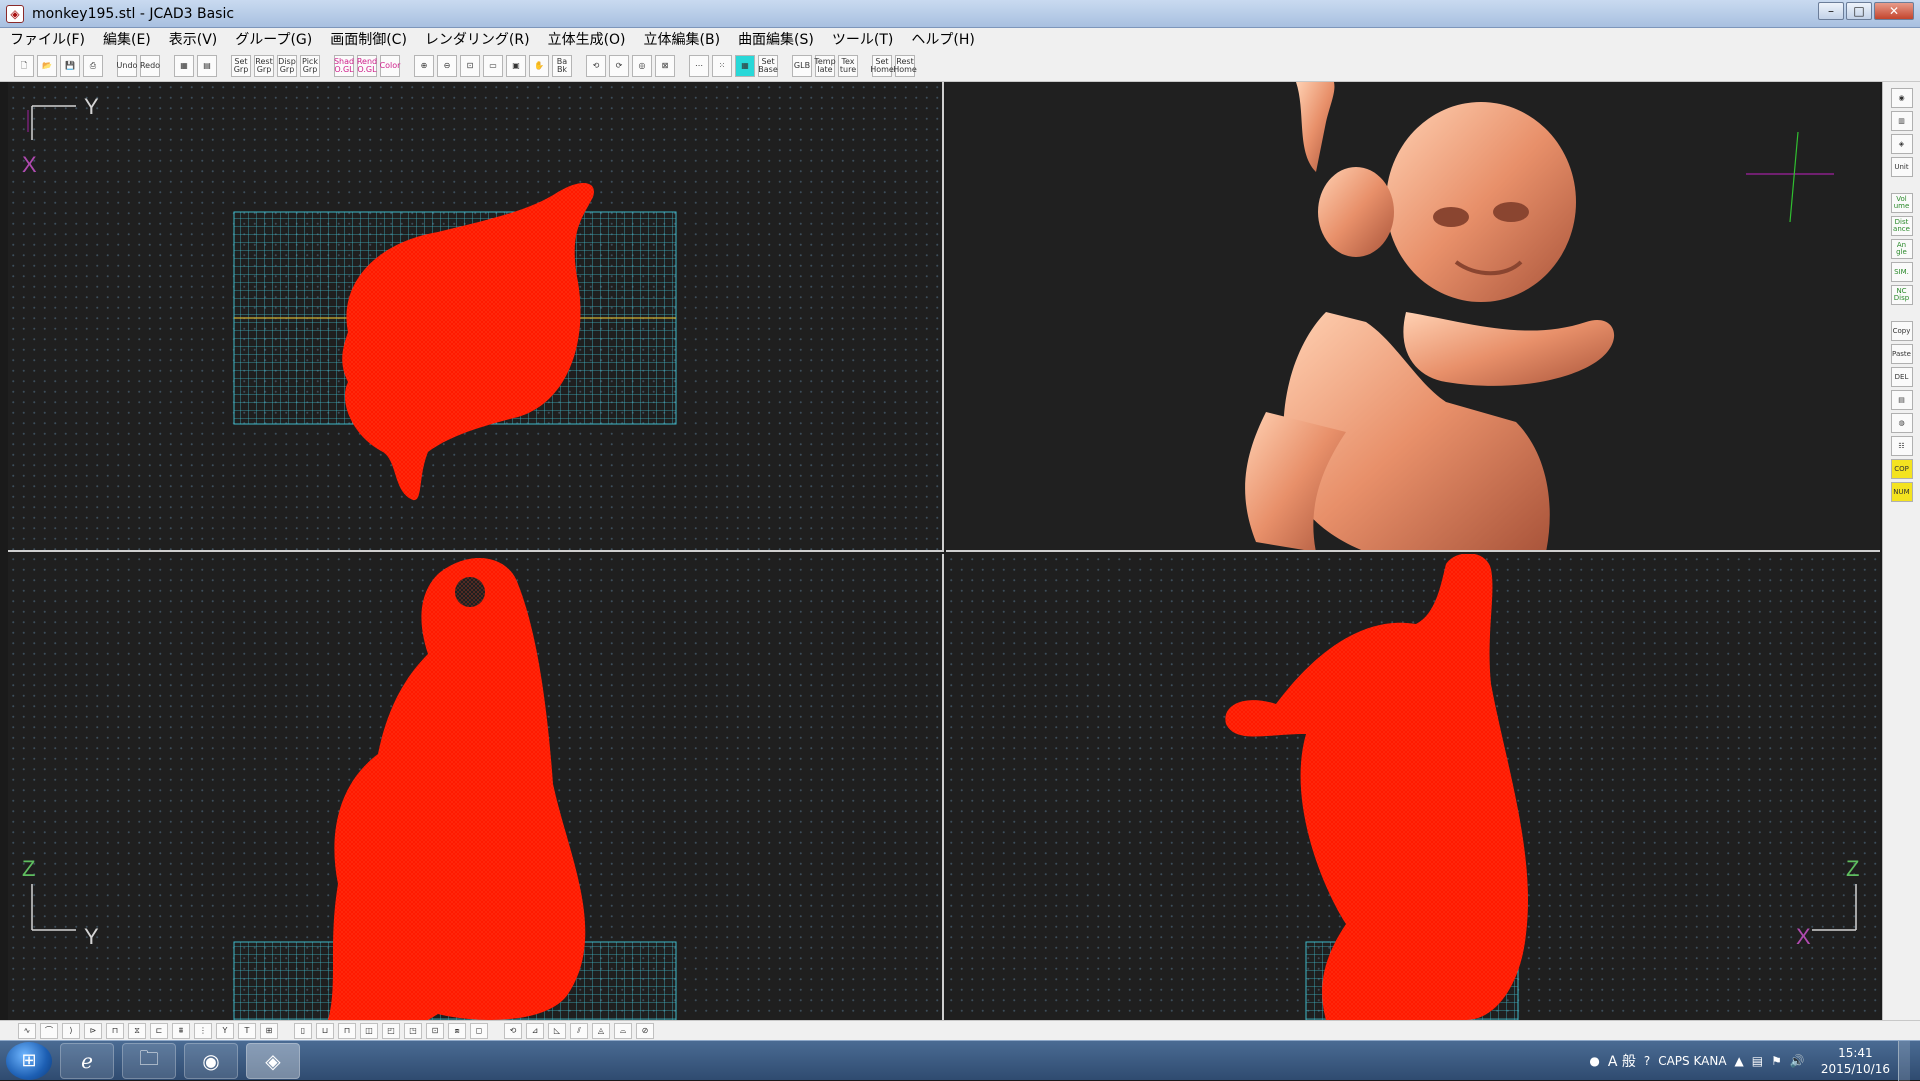  I want to click on tool-icon: ⊡, so click(435, 1030).